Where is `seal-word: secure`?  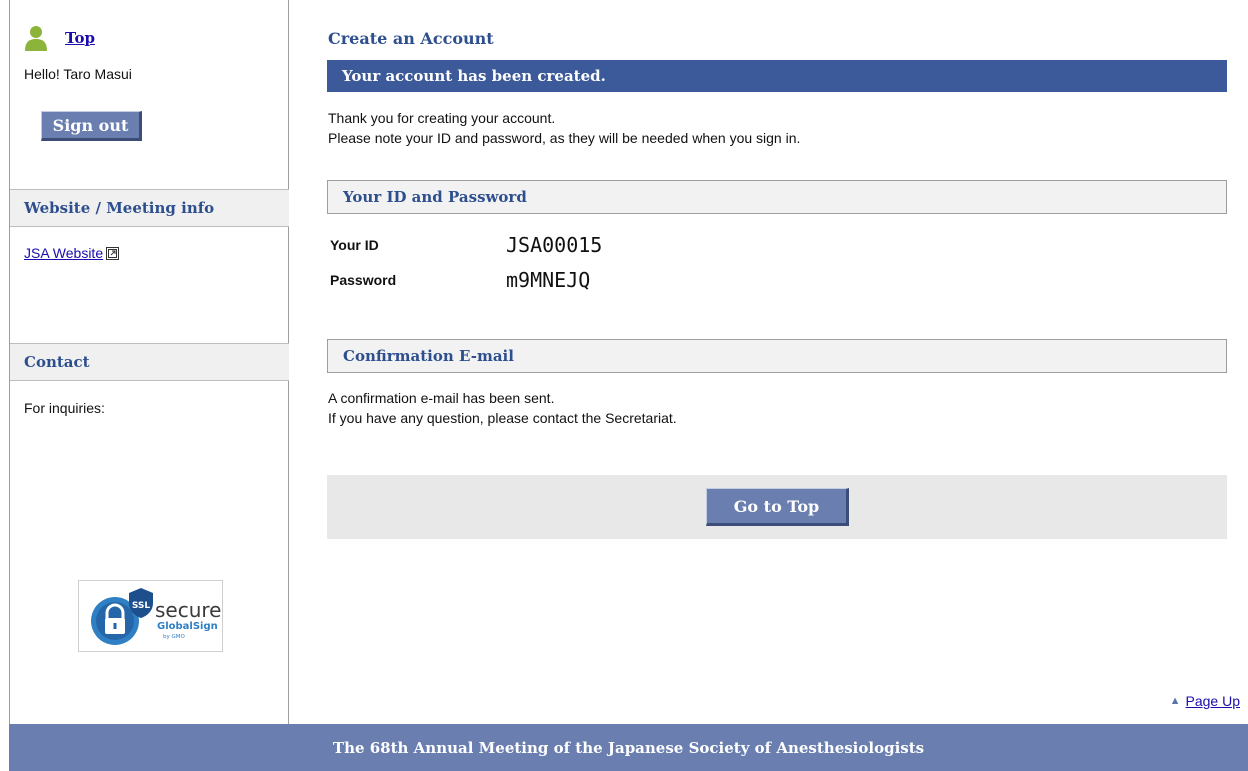 seal-word: secure is located at coordinates (188, 610).